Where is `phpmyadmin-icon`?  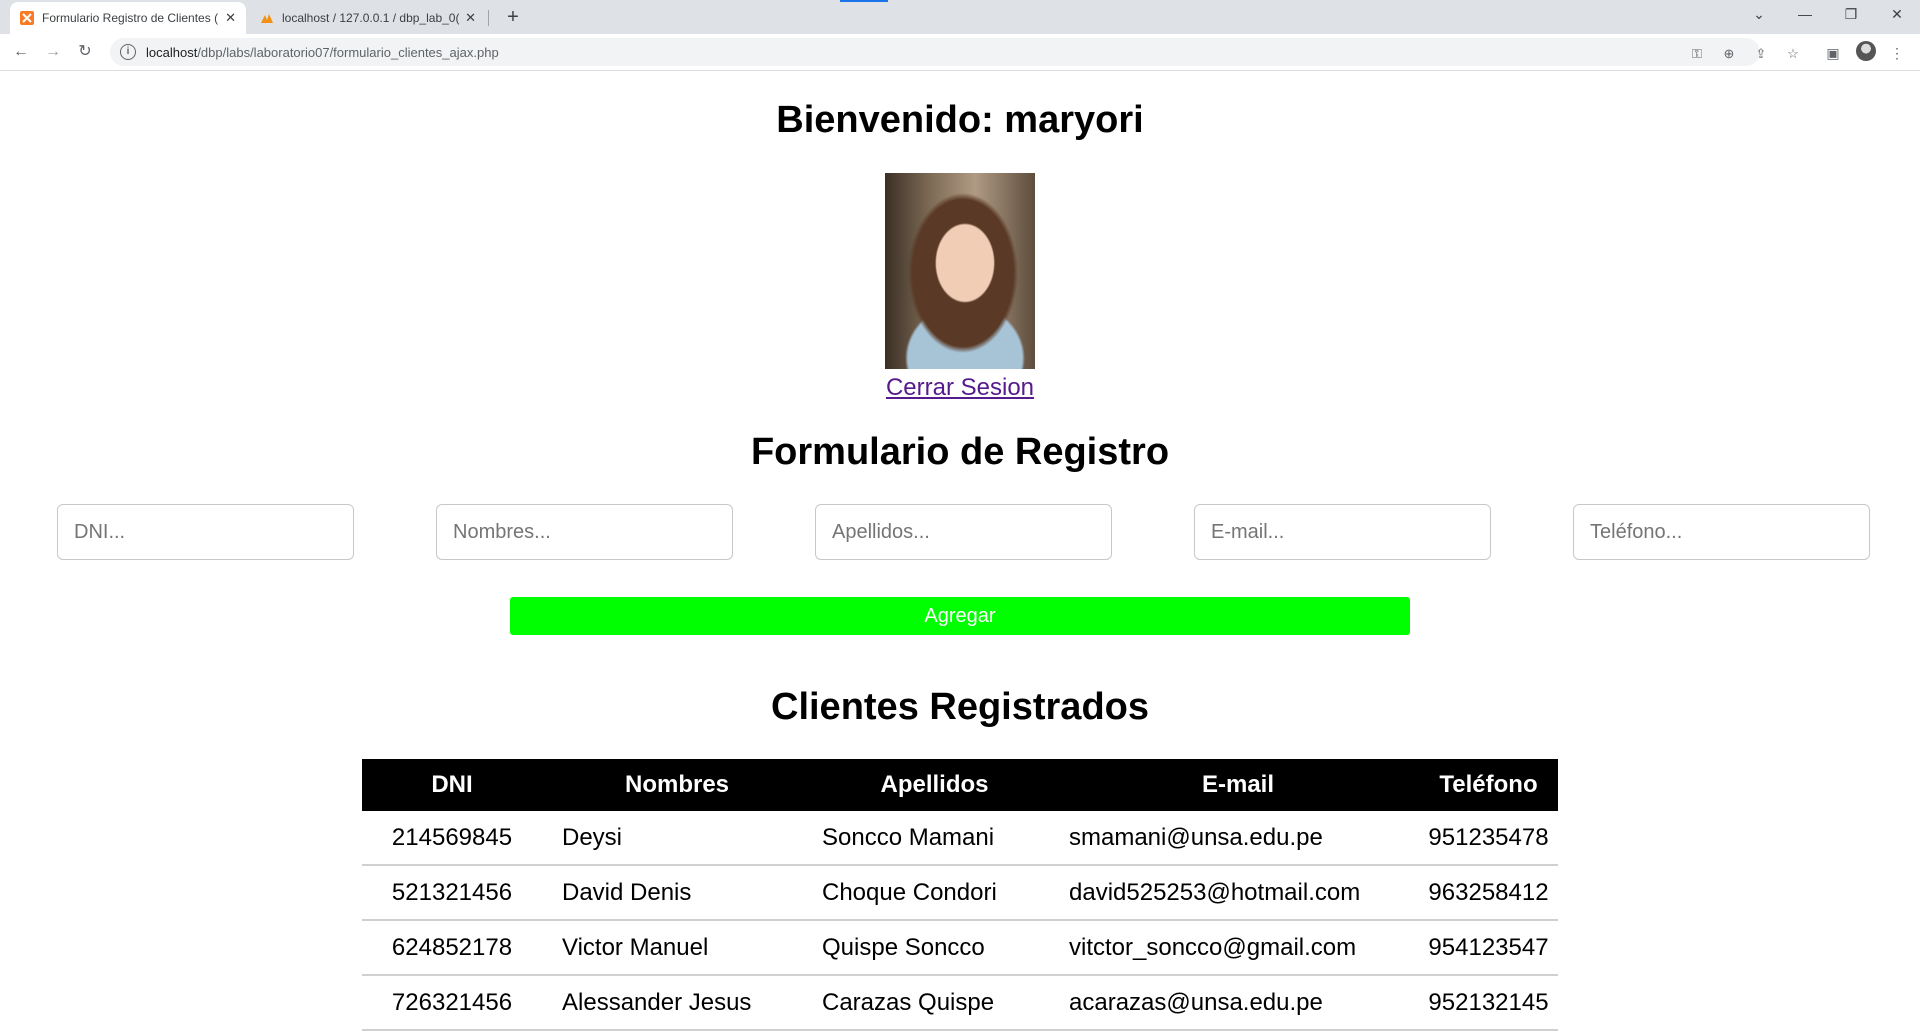 phpmyadmin-icon is located at coordinates (267, 18).